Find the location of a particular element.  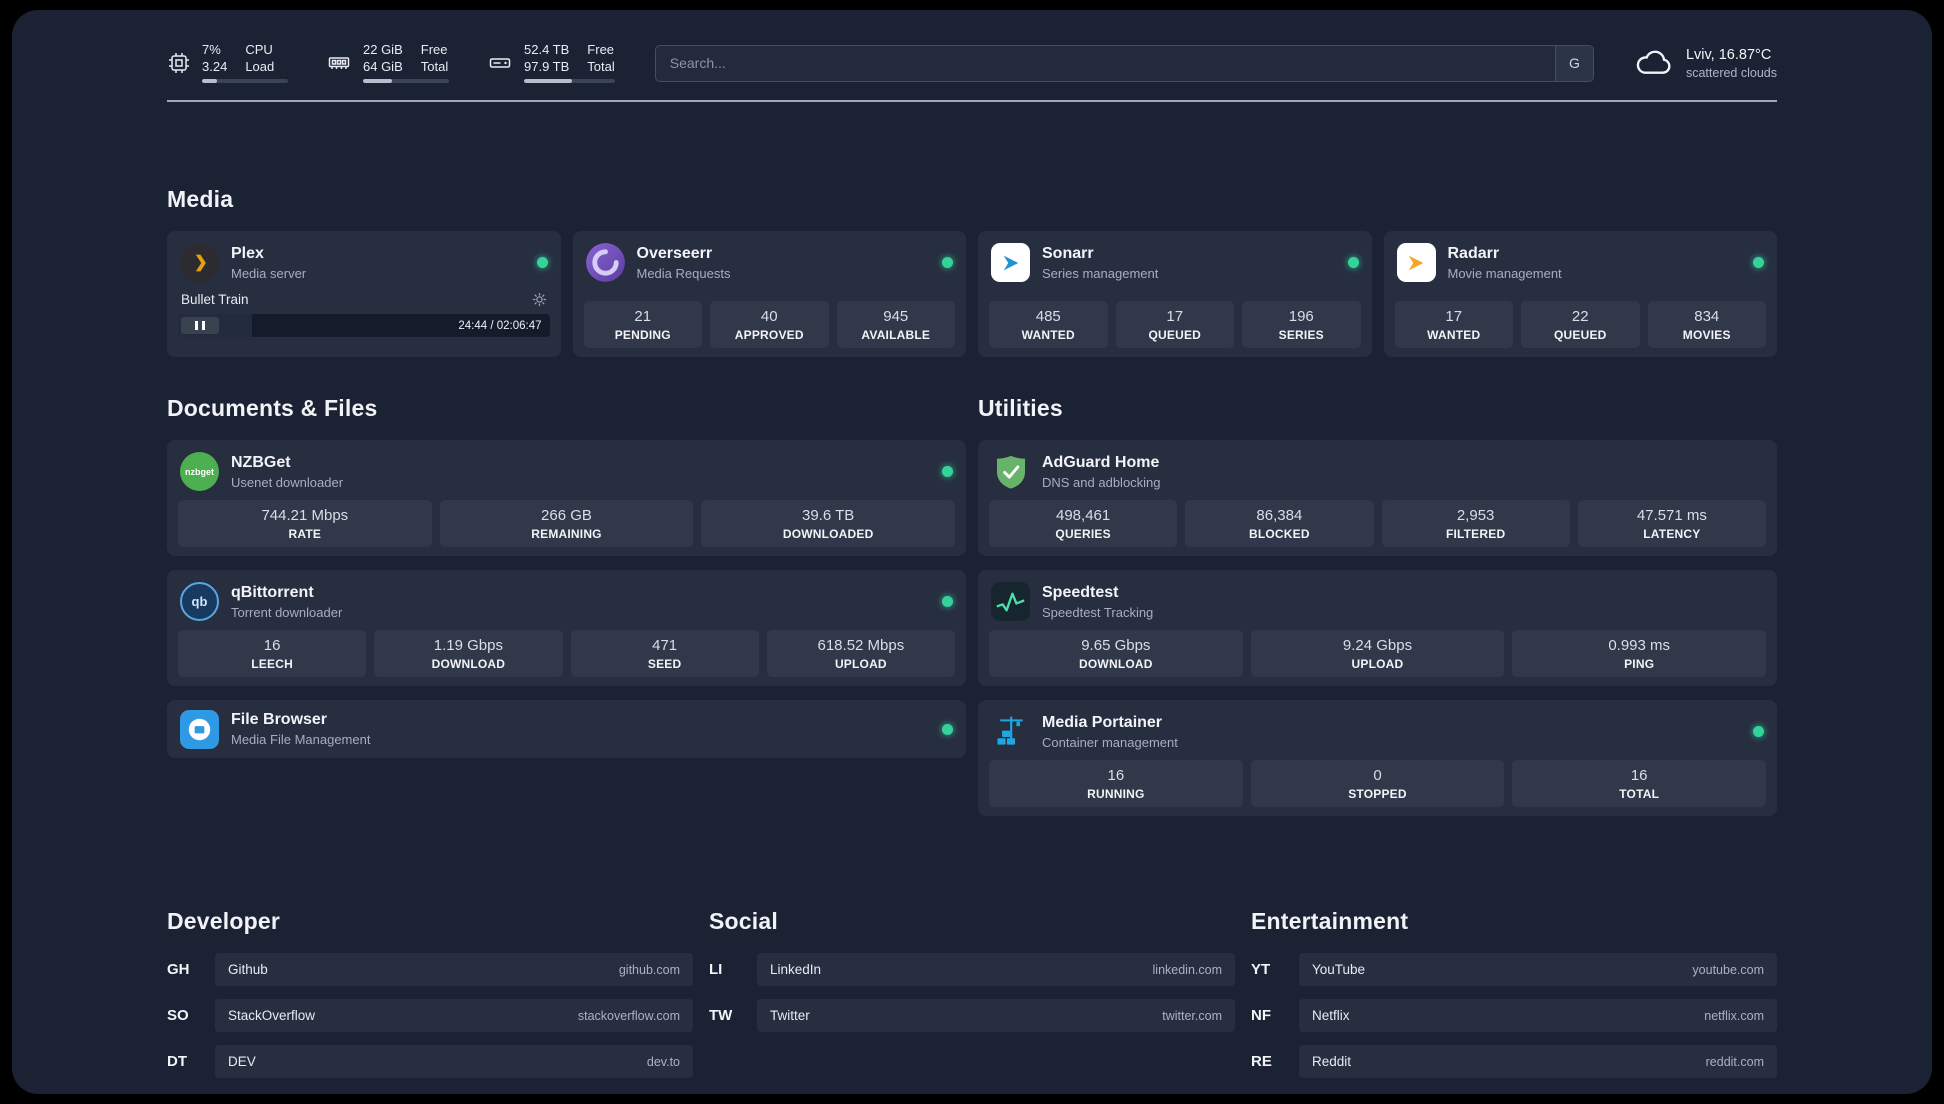

stat-value: 834 is located at coordinates (1707, 316).